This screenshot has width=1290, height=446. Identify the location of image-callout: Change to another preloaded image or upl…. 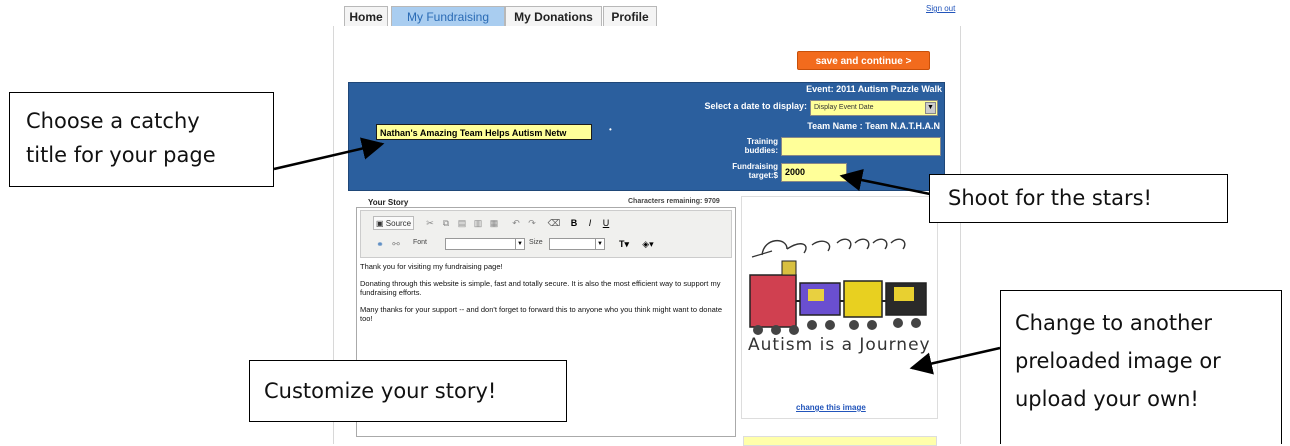
(1141, 367).